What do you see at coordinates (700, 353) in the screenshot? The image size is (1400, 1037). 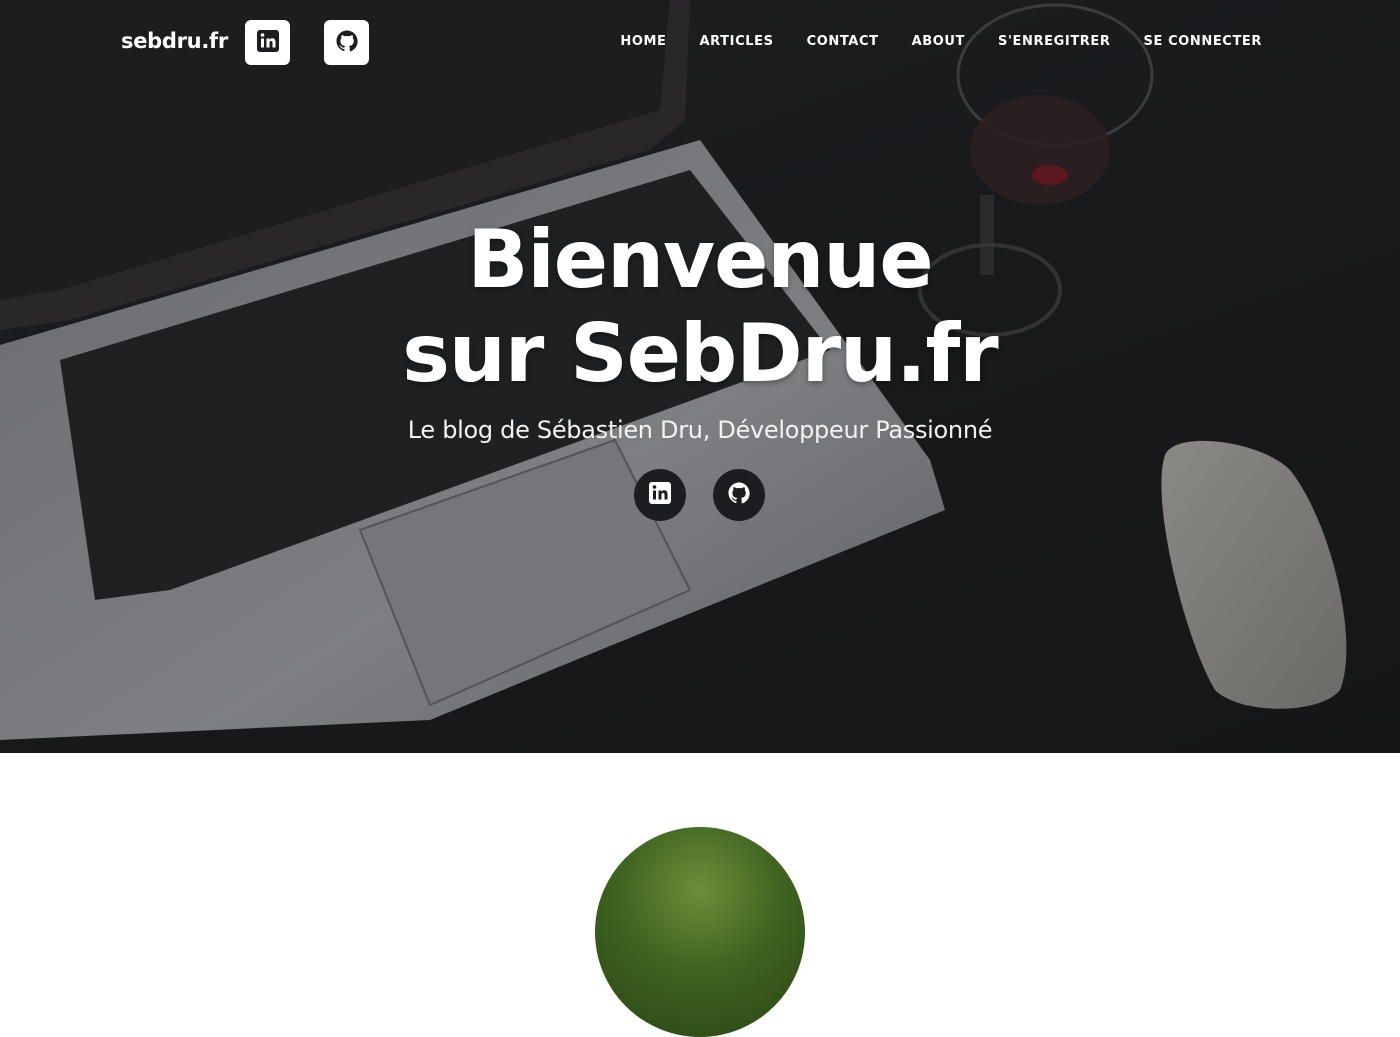 I see `hero-title-line2: sur SebDru.fr` at bounding box center [700, 353].